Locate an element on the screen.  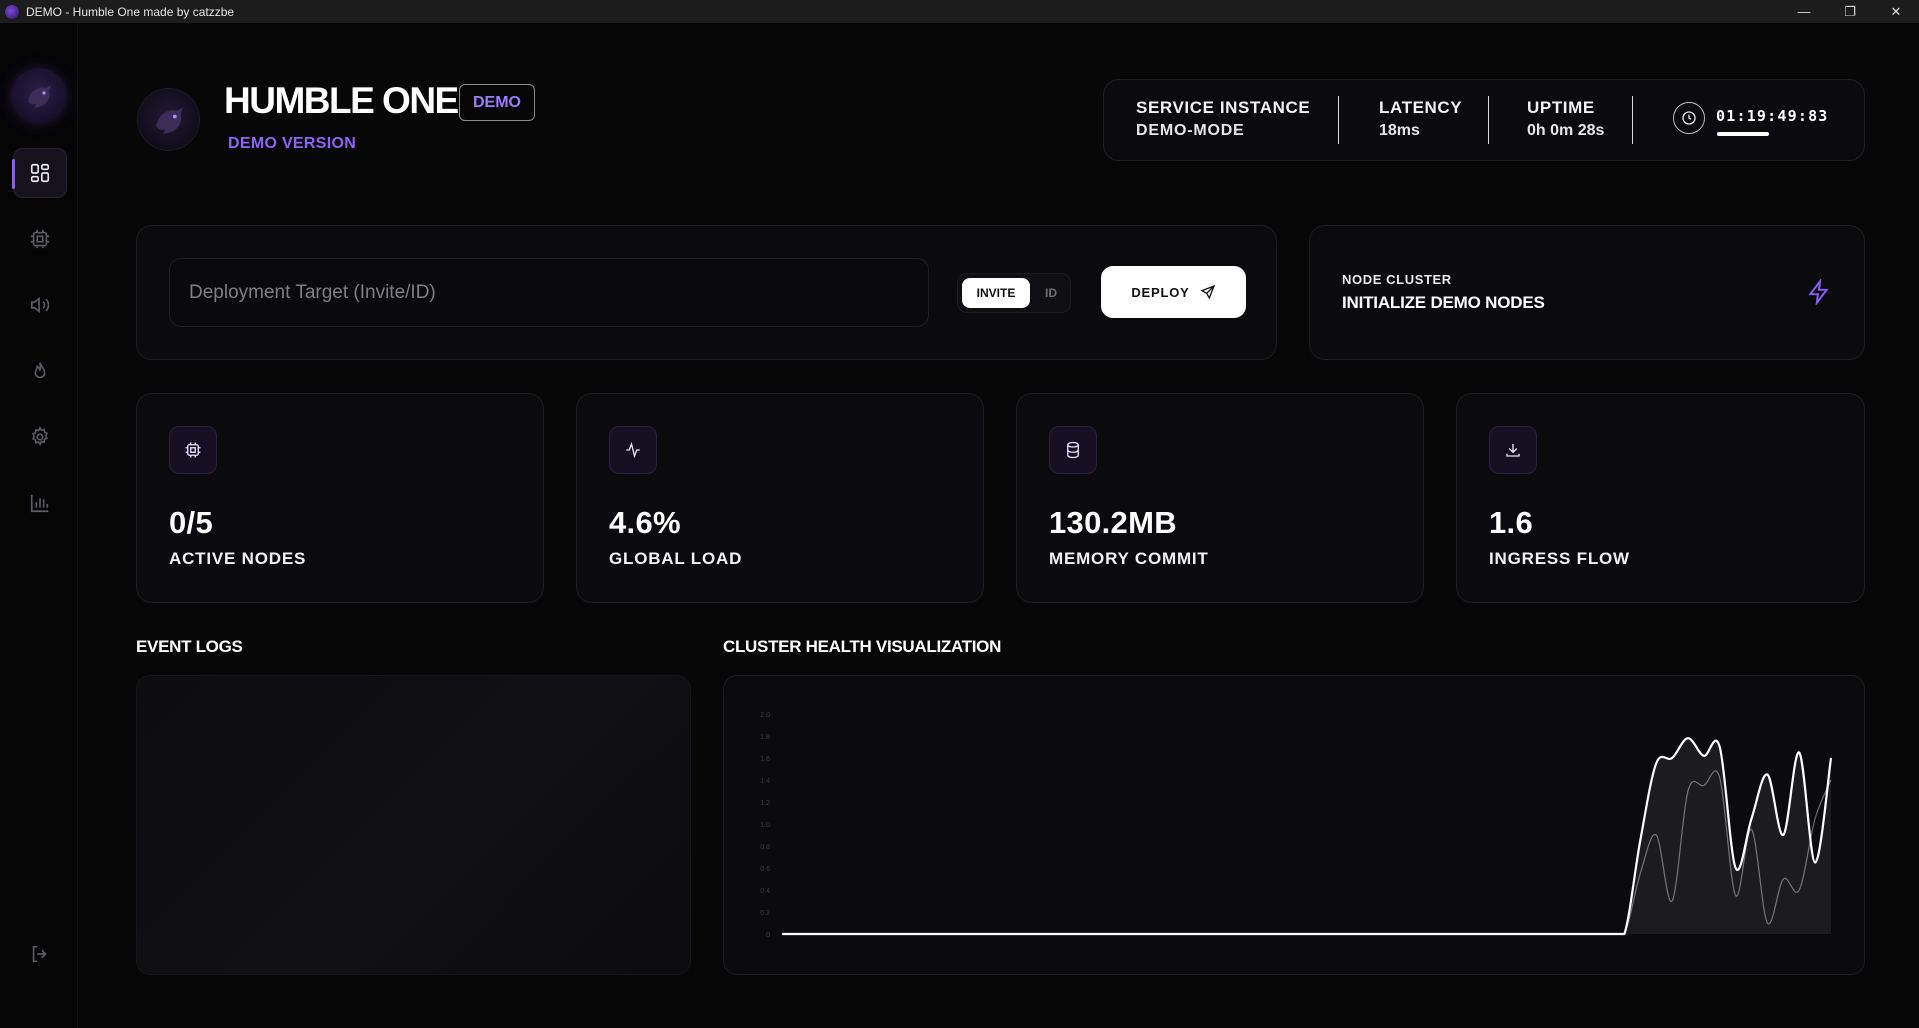
metric-label: INGRESS FLOW is located at coordinates (1559, 558).